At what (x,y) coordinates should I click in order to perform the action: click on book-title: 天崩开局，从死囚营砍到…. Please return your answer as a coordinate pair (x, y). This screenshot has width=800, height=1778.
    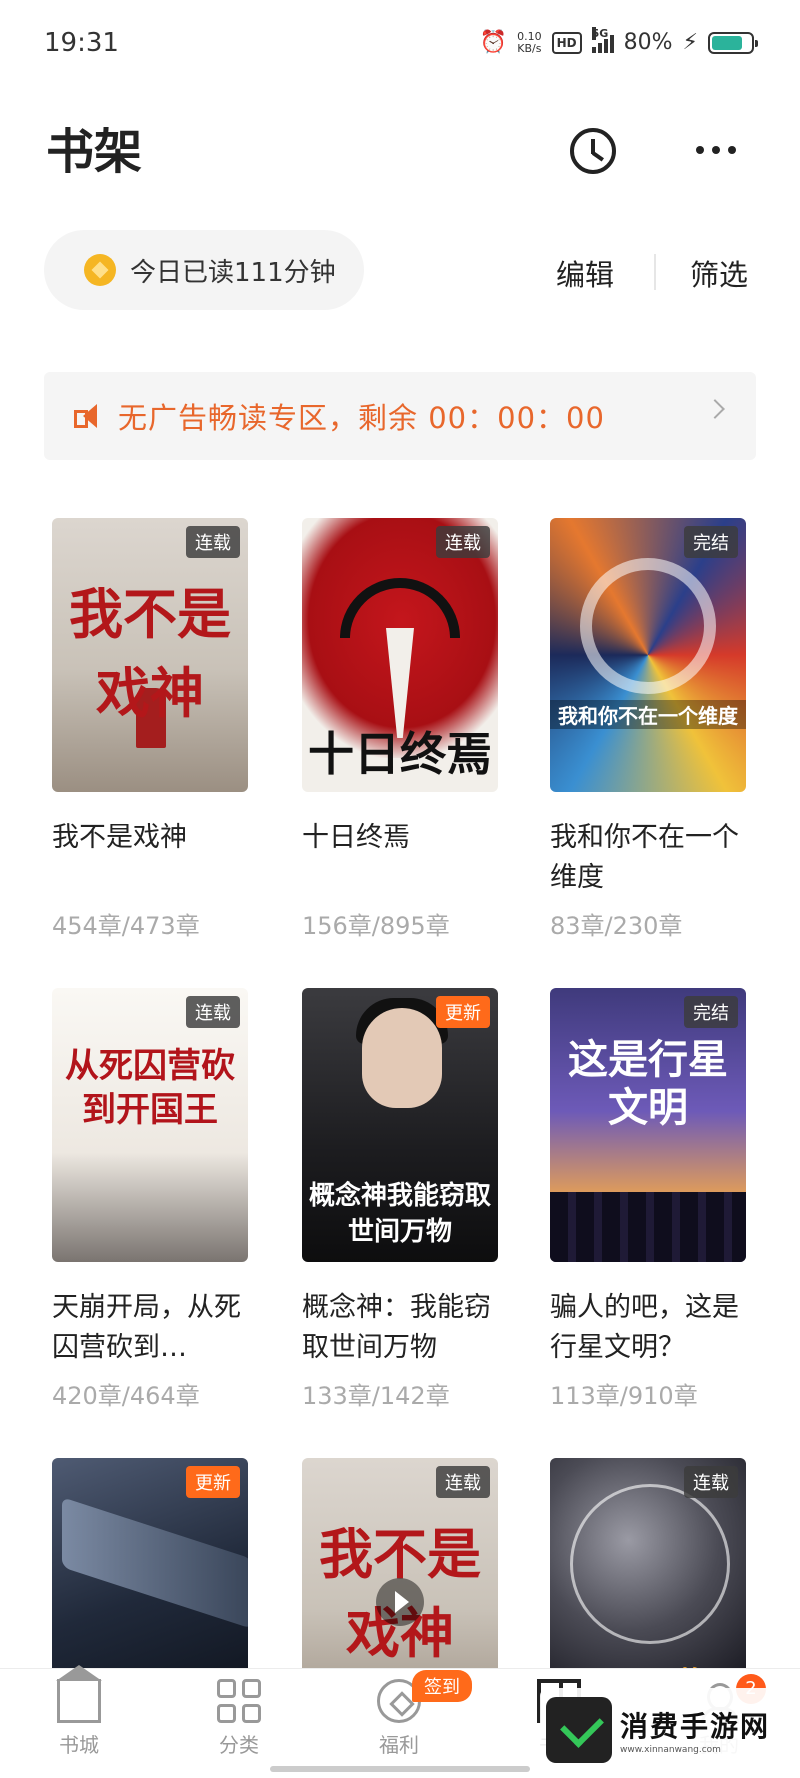
    Looking at the image, I should click on (146, 1327).